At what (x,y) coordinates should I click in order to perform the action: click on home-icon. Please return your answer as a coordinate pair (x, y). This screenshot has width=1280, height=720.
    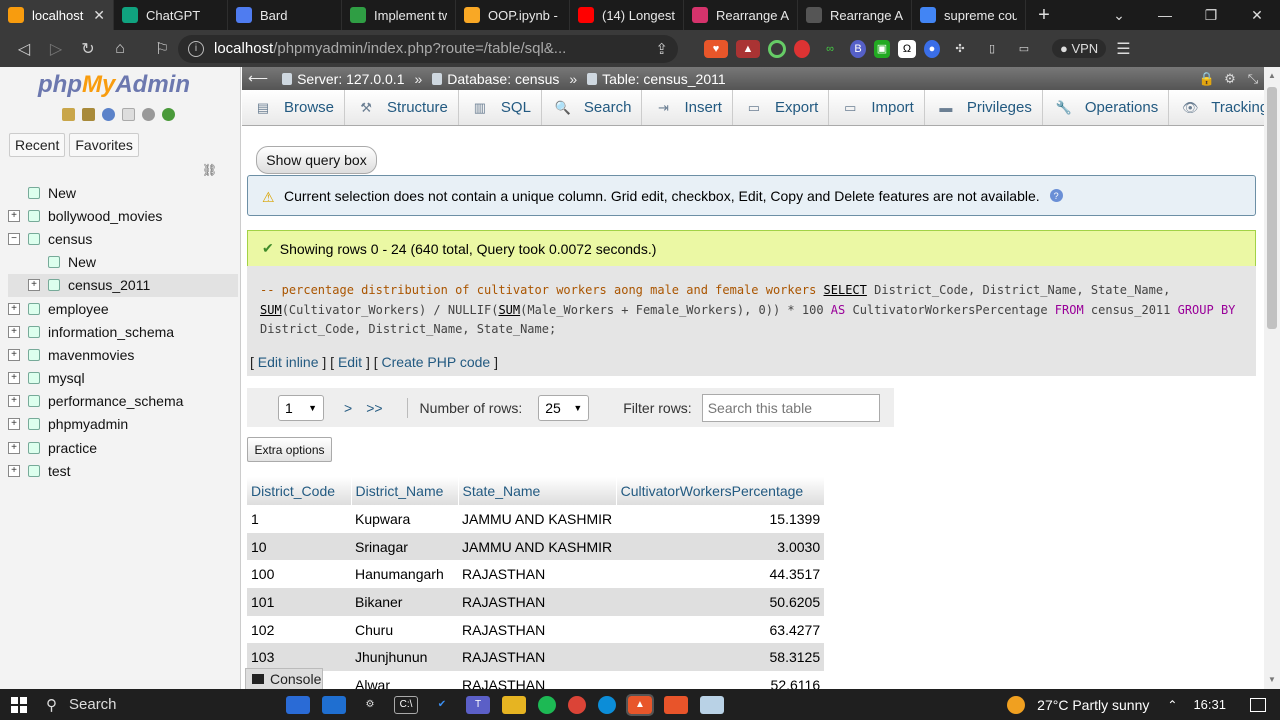
    Looking at the image, I should click on (68, 114).